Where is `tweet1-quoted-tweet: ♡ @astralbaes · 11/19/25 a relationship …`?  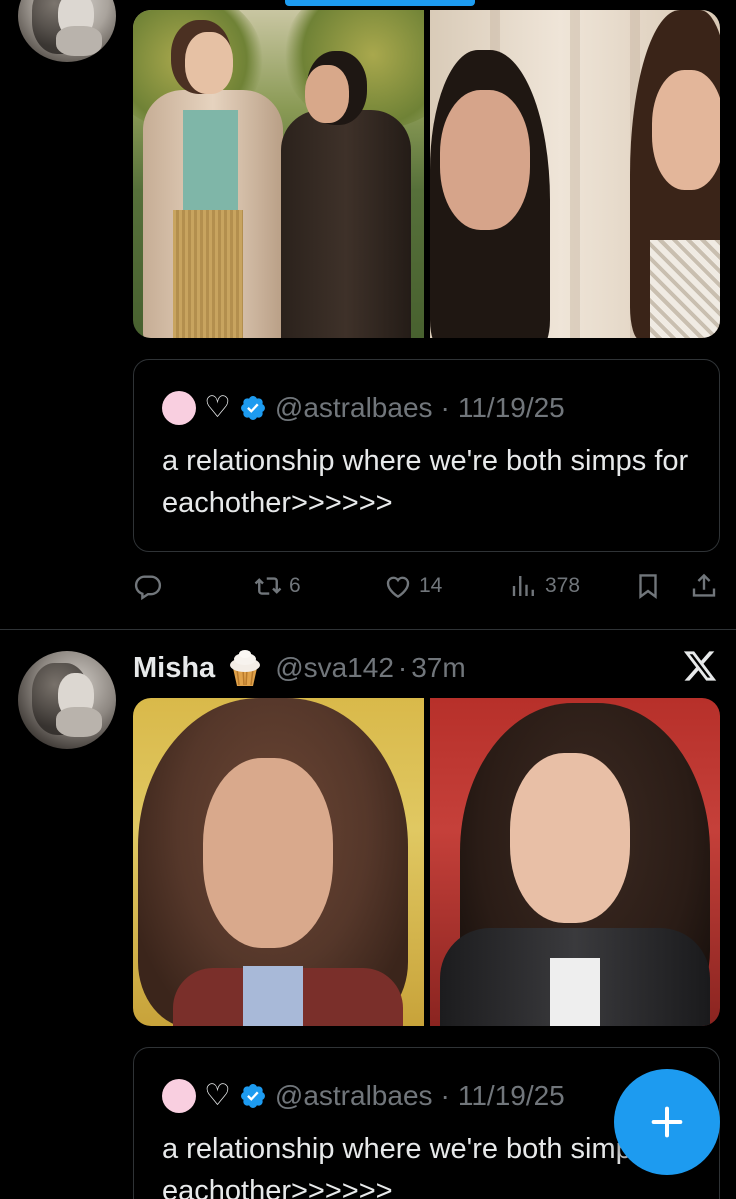
tweet1-quoted-tweet: ♡ @astralbaes · 11/19/25 a relationship … is located at coordinates (426, 455).